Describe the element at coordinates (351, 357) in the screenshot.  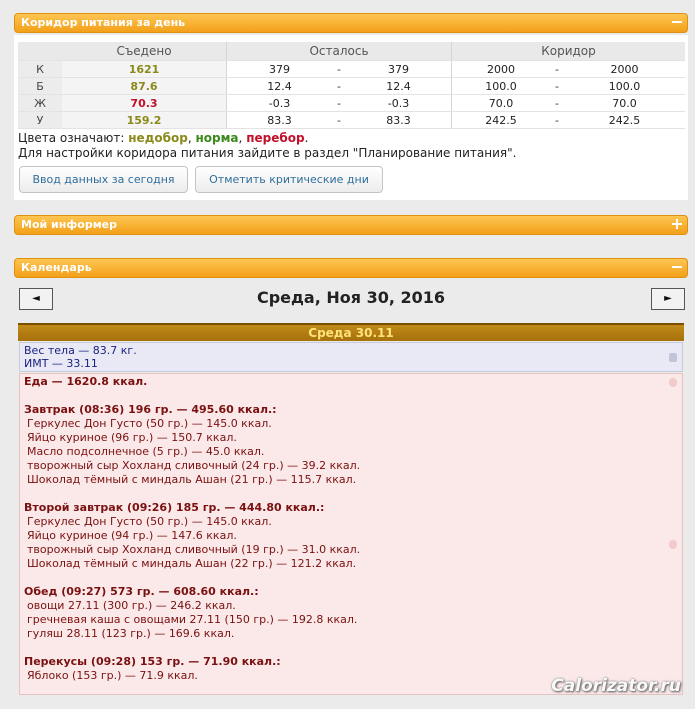
I see `weight-box: Вес тела — 83.7 кг. ИМТ — 33.11` at that location.